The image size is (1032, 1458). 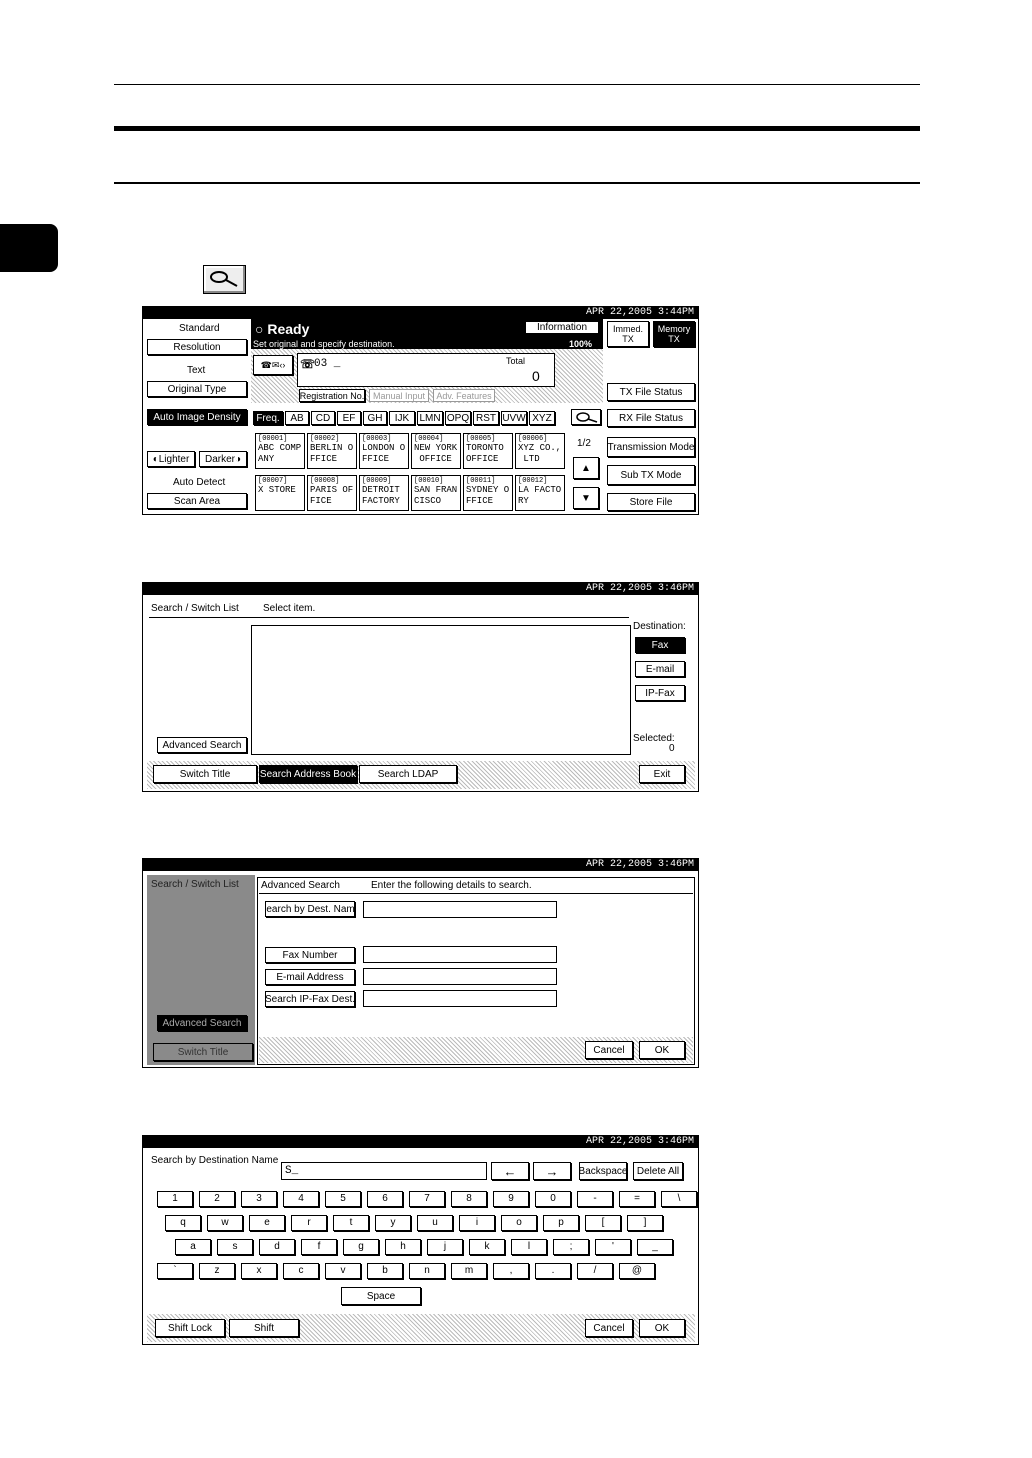 What do you see at coordinates (202, 1023) in the screenshot?
I see `advanced-search-button: Advanced Search` at bounding box center [202, 1023].